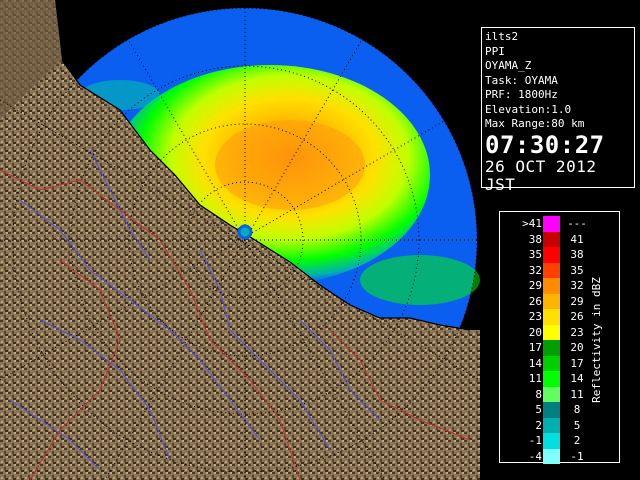  I want to click on legend-row: >41 ---, so click(559, 224).